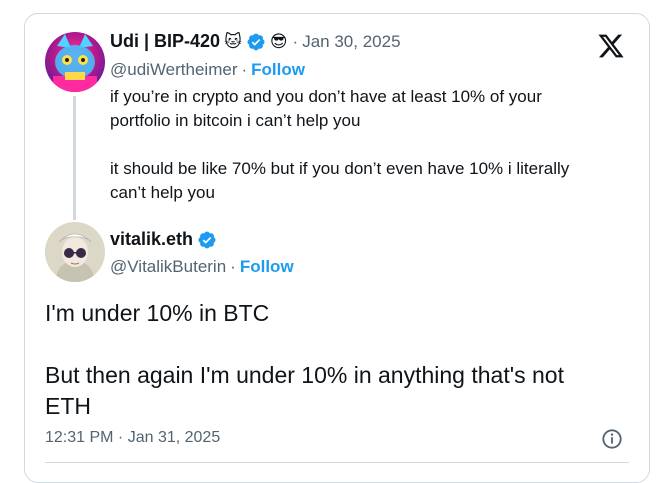 The height and width of the screenshot is (483, 666). I want to click on parent-tweet-header: Udi | BIP-420 🐱 😎 · Jan 30, 2025, so click(255, 41).